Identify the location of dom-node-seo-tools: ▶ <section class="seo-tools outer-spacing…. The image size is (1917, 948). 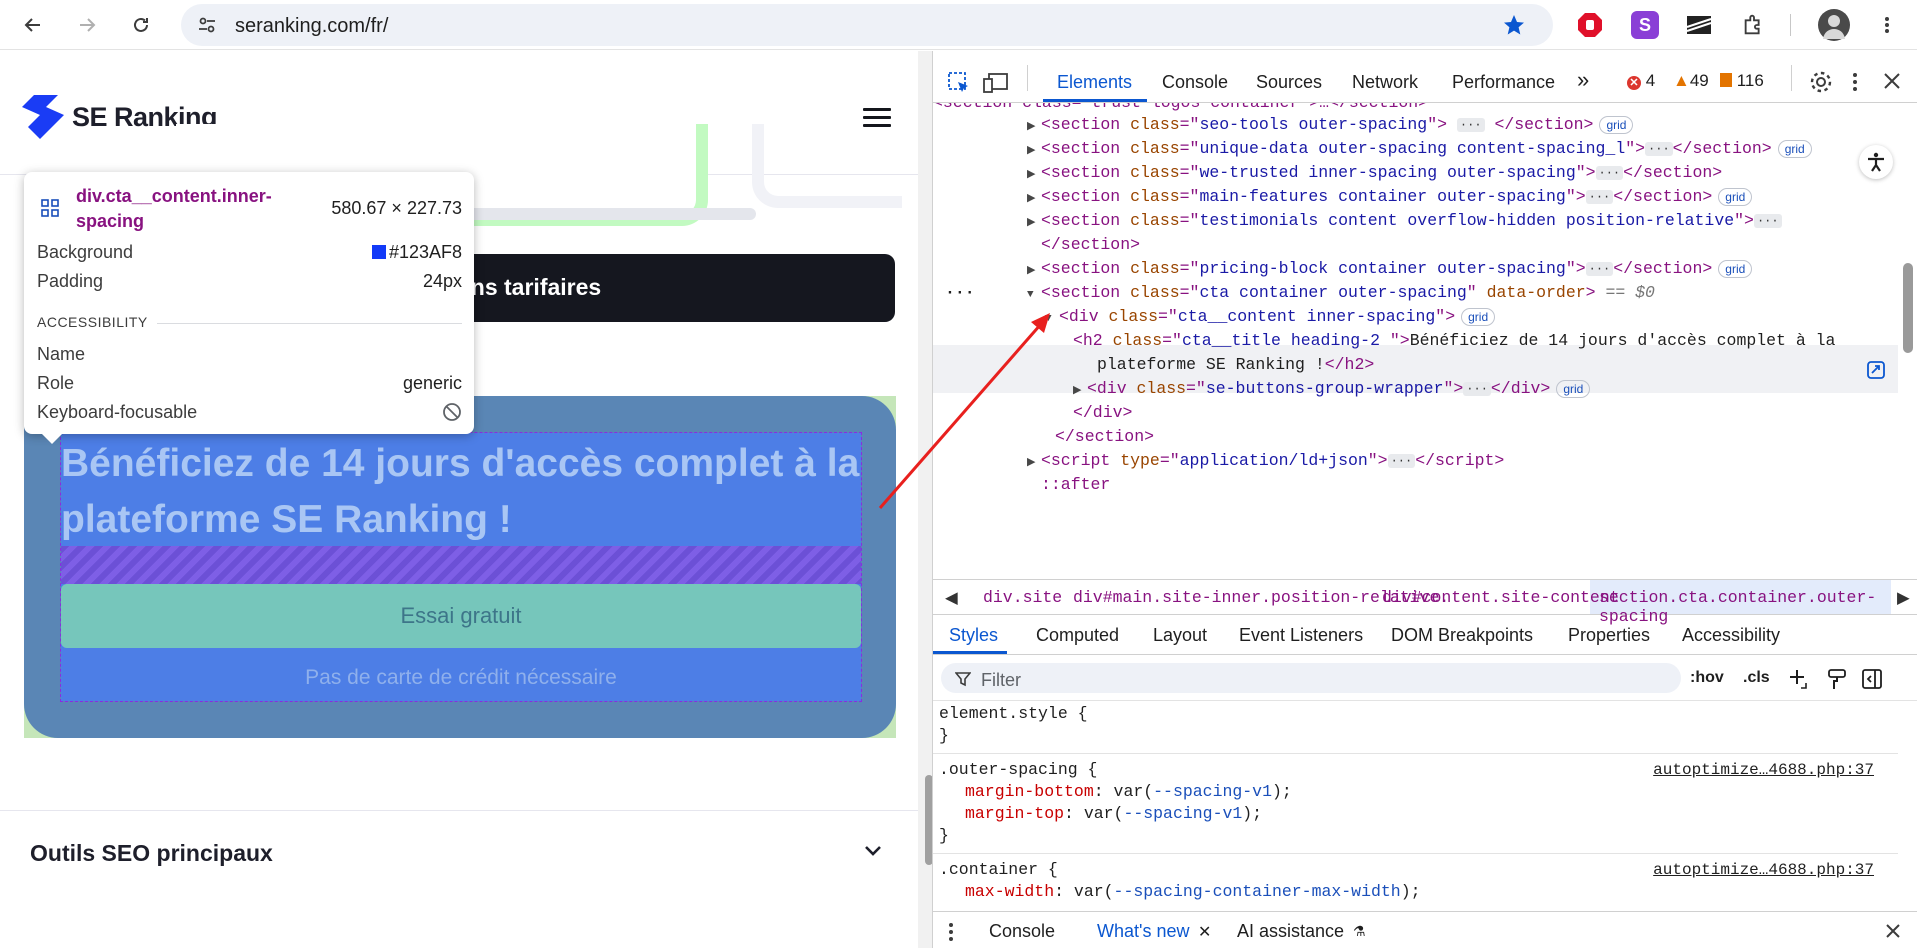
(1330, 125).